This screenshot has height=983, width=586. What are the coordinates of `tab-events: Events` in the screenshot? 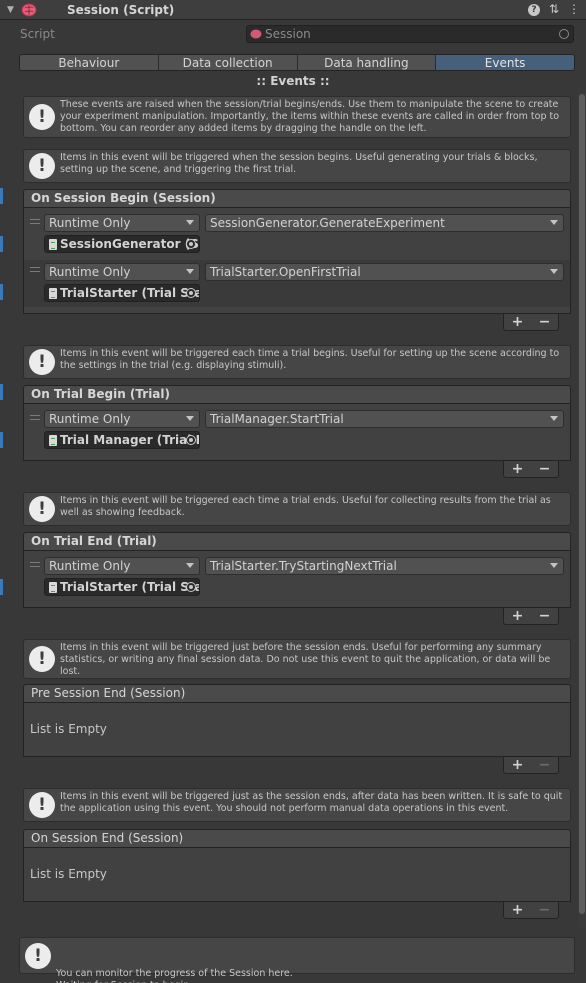 It's located at (505, 62).